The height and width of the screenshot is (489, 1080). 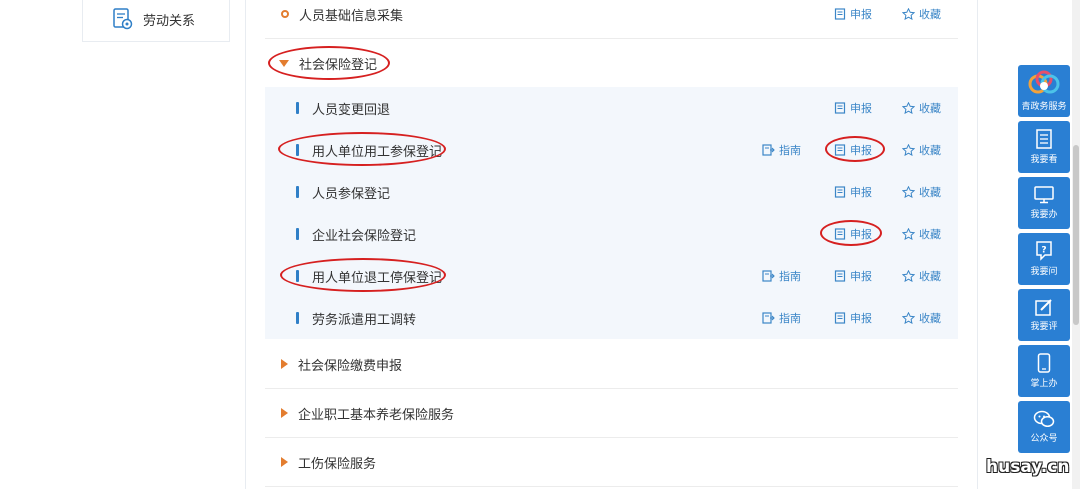 I want to click on document-icon, so click(x=1044, y=139).